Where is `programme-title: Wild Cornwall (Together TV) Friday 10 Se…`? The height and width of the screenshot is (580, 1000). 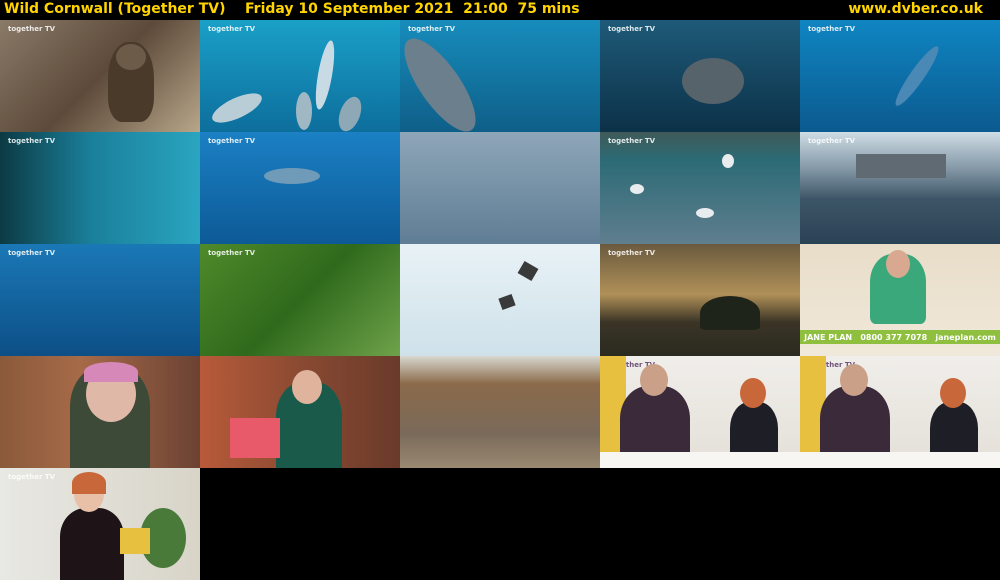 programme-title: Wild Cornwall (Together TV) Friday 10 Se… is located at coordinates (292, 9).